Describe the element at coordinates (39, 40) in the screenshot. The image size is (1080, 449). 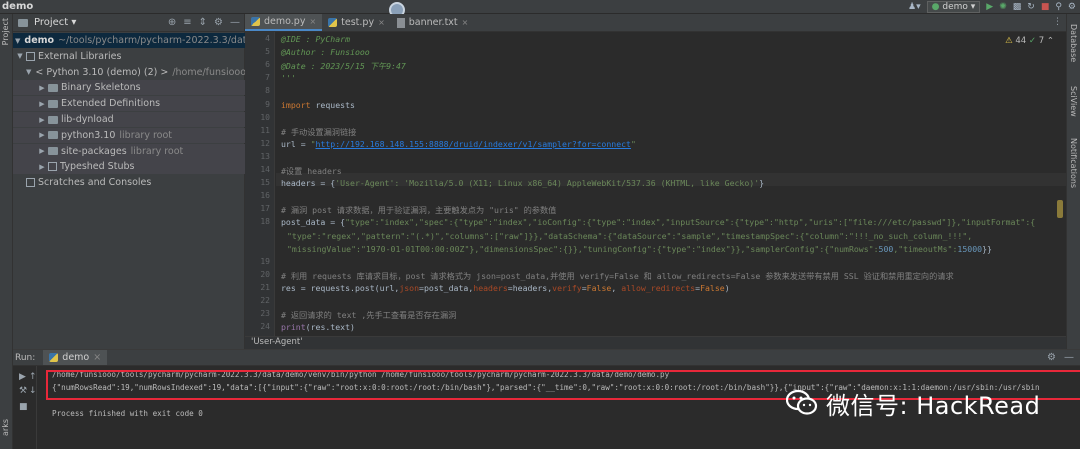
I see `tree-item-label: demo` at that location.